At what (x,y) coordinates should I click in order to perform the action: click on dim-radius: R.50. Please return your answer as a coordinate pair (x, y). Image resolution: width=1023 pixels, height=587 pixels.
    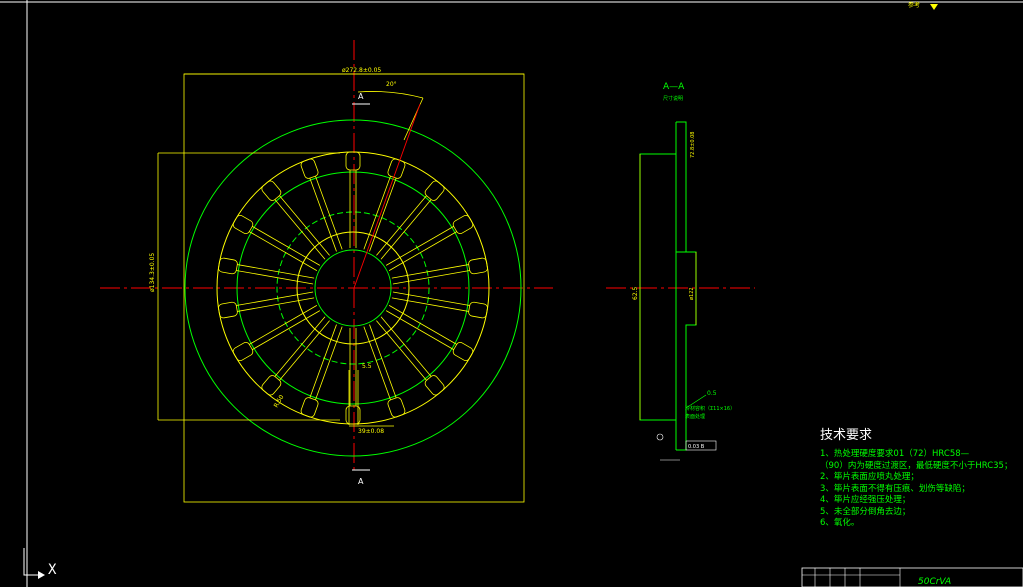
    Looking at the image, I should click on (279, 401).